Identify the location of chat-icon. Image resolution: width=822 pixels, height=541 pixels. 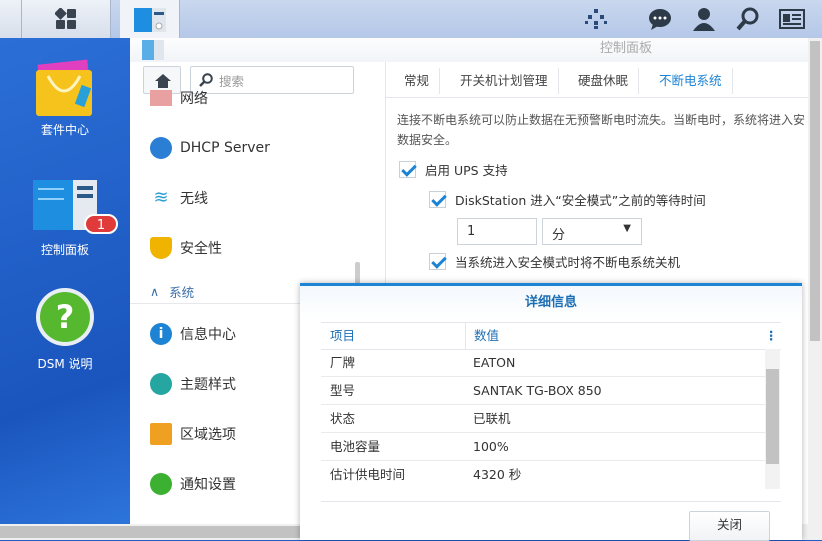
(660, 19).